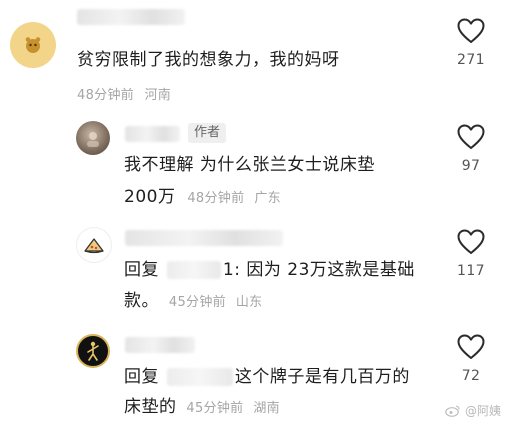  I want to click on comment-text-line-2-content: 床垫的, so click(150, 407).